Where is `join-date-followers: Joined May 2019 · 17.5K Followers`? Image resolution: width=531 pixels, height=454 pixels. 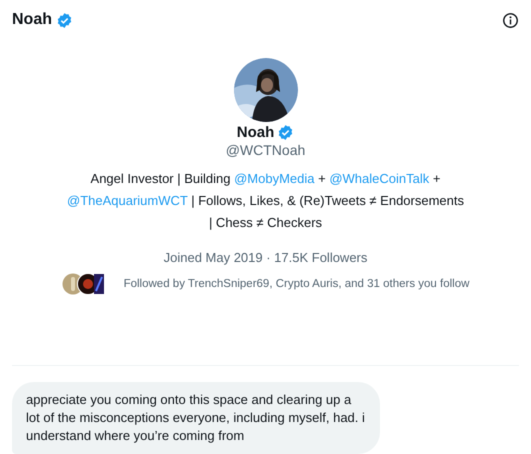
join-date-followers: Joined May 2019 · 17.5K Followers is located at coordinates (266, 257).